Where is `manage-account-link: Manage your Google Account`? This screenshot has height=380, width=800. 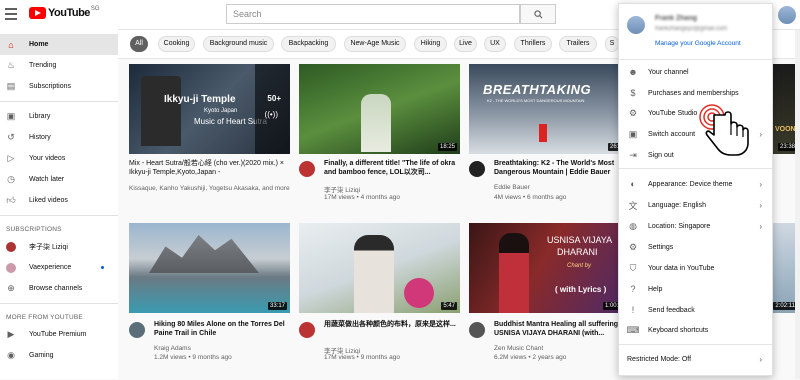 manage-account-link: Manage your Google Account is located at coordinates (698, 43).